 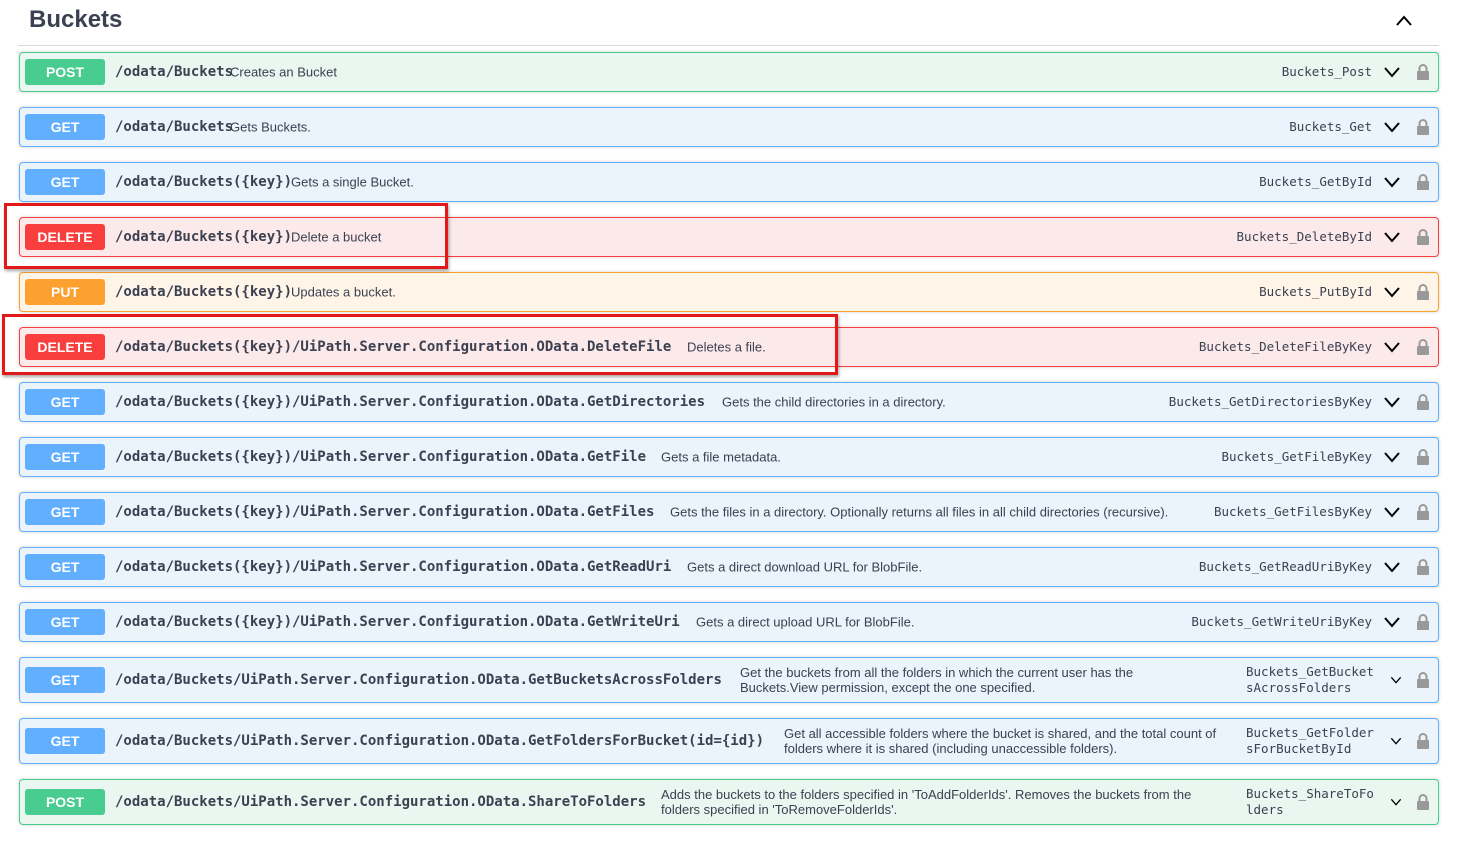 What do you see at coordinates (728, 23) in the screenshot?
I see `section-header: Buckets` at bounding box center [728, 23].